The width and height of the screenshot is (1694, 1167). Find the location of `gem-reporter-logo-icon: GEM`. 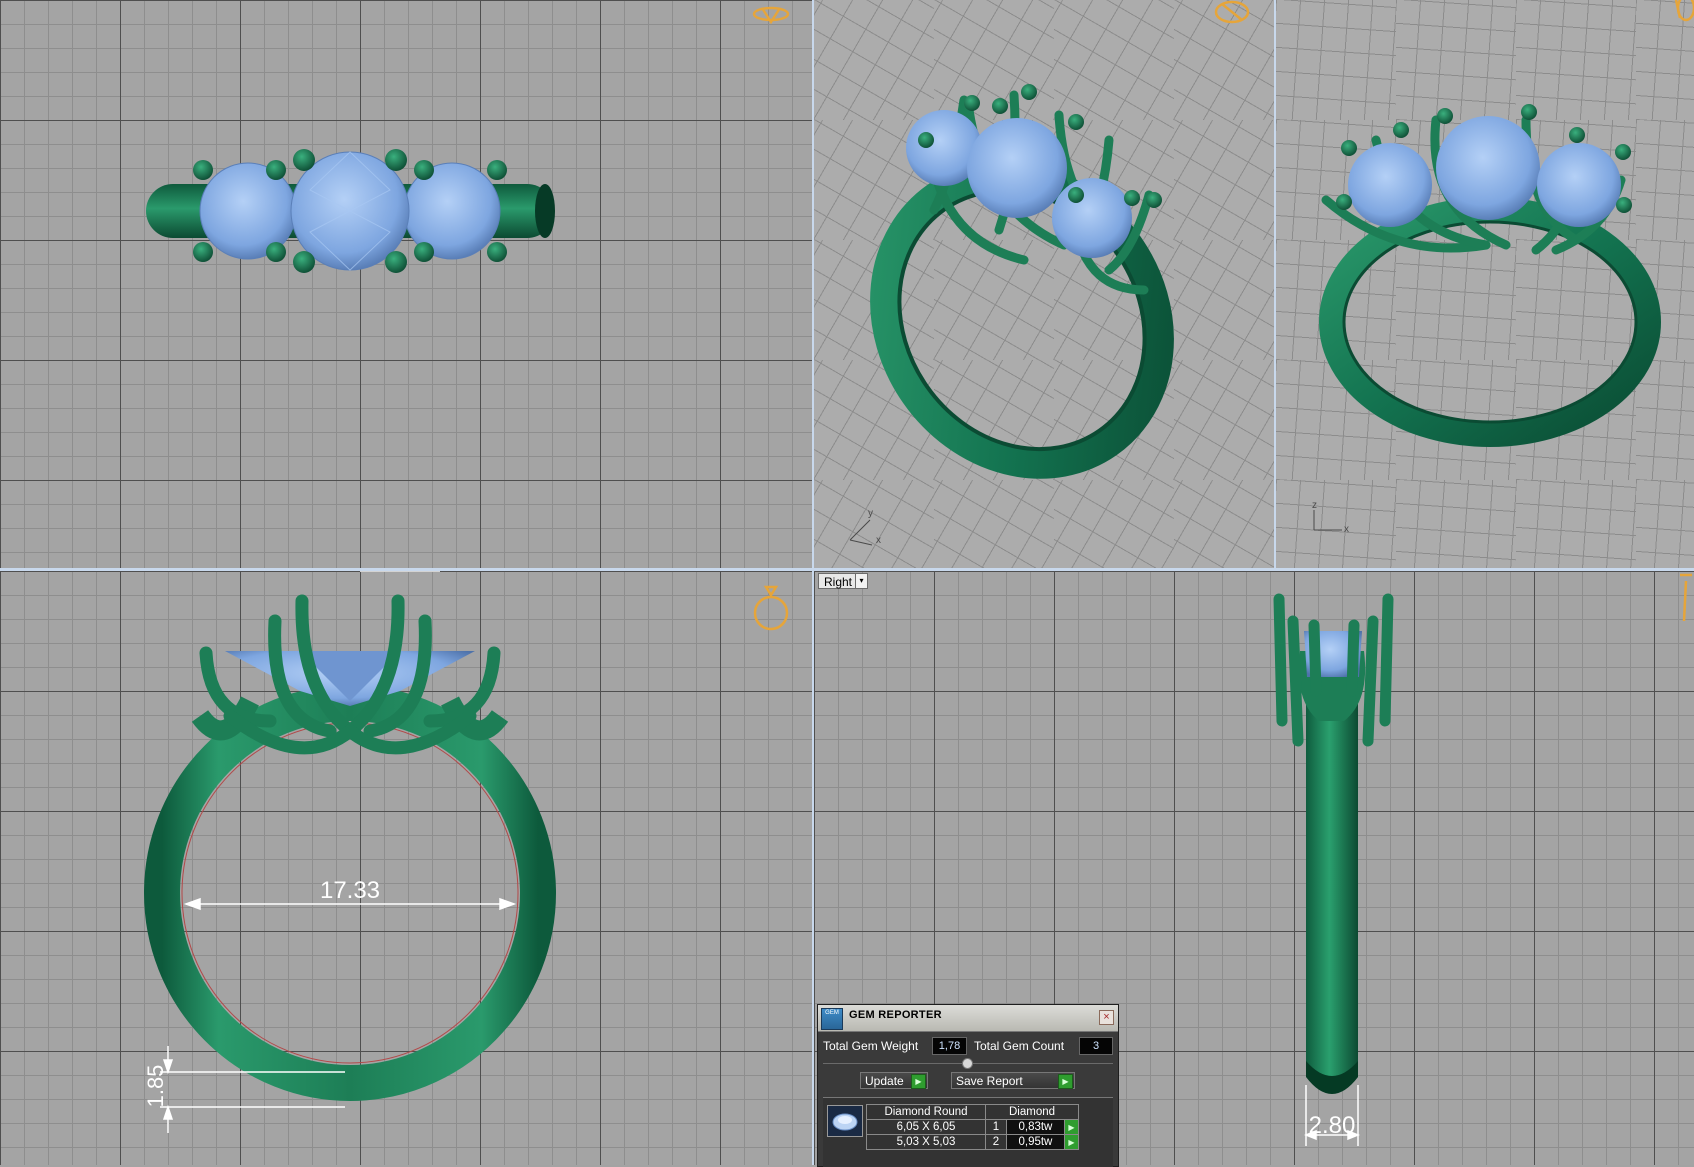

gem-reporter-logo-icon: GEM is located at coordinates (832, 1019).